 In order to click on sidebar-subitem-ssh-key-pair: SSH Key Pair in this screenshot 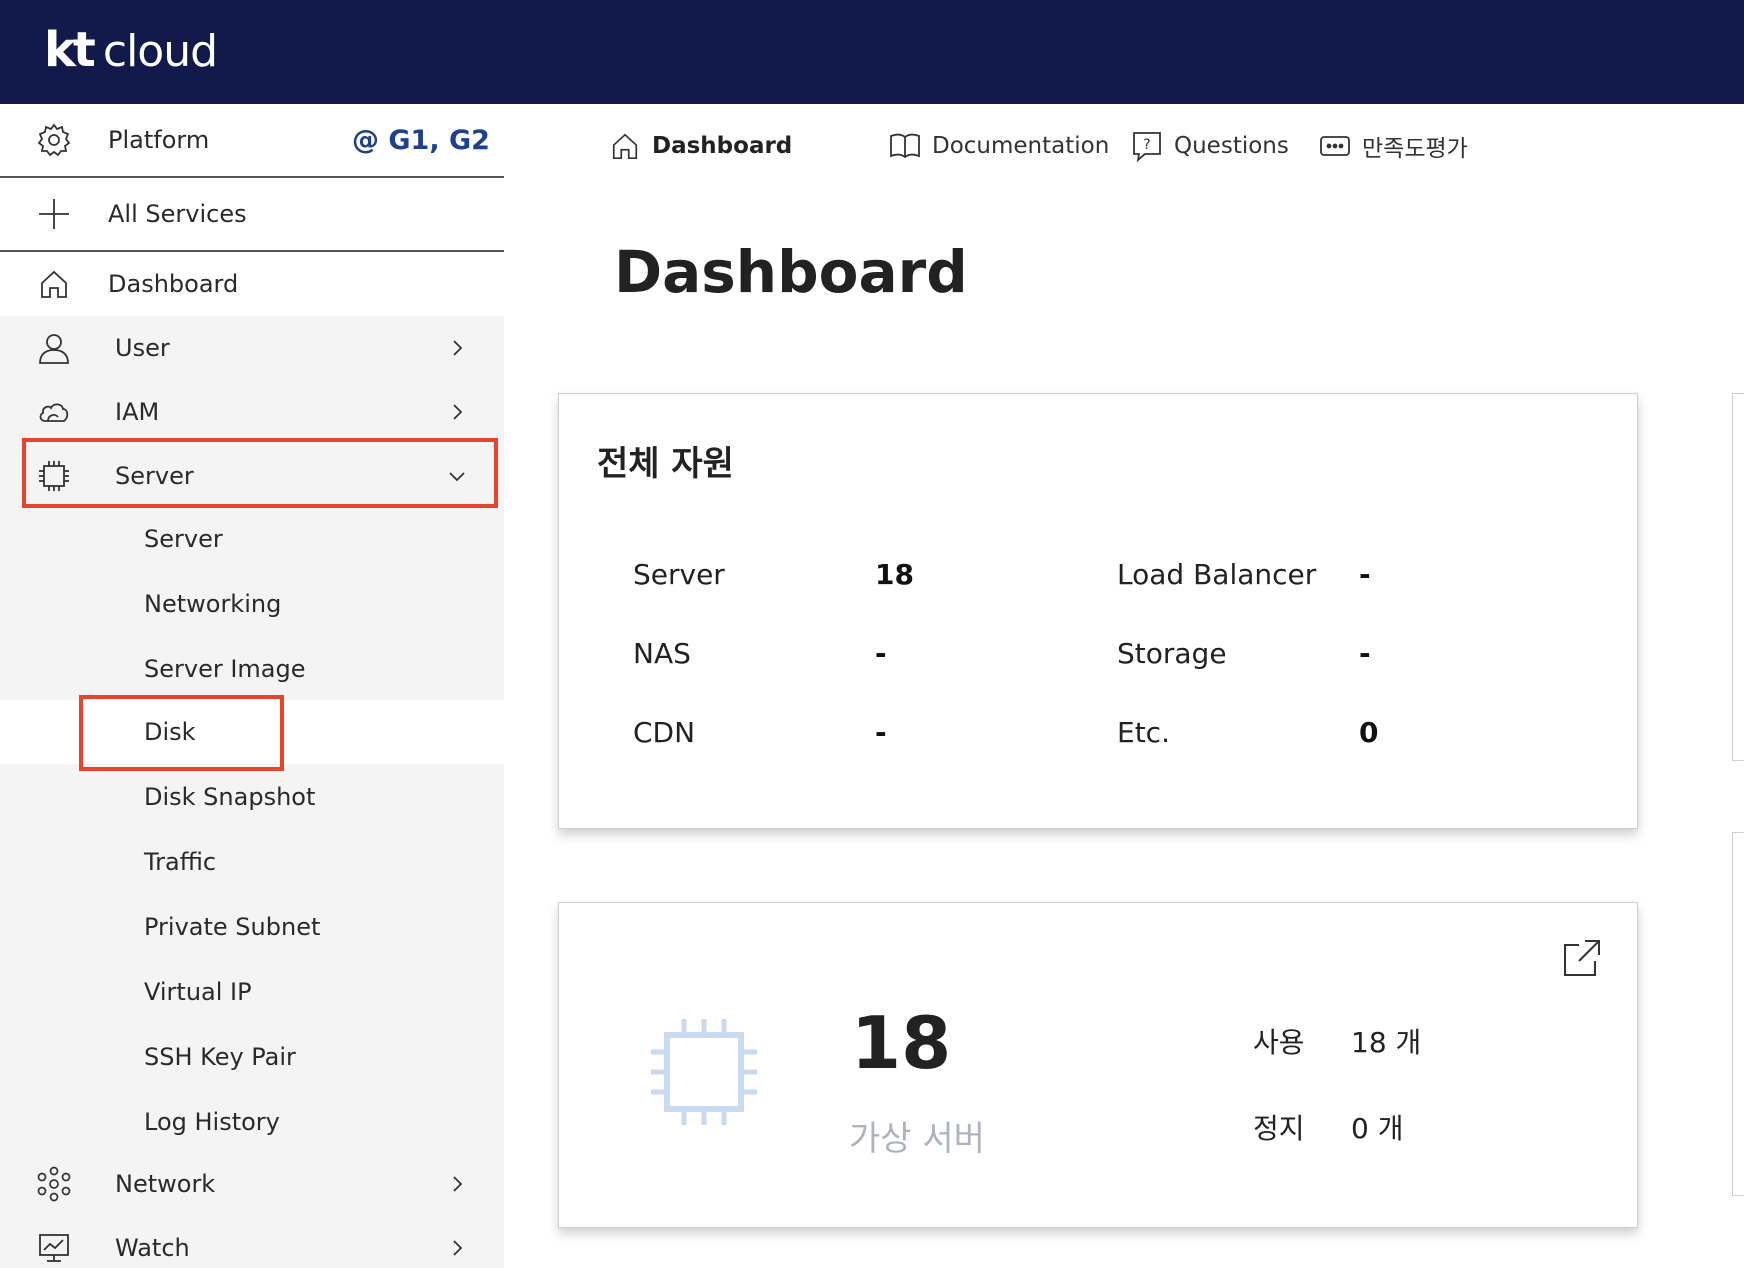, I will do `click(252, 1057)`.